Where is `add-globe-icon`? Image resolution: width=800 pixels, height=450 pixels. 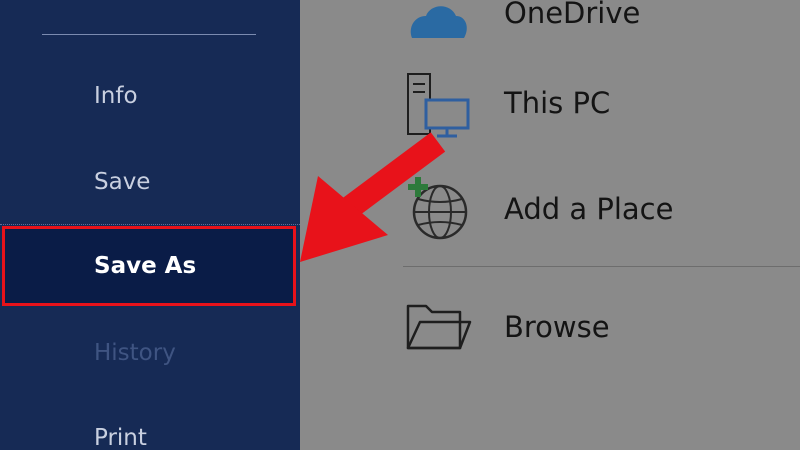
add-globe-icon is located at coordinates (438, 208).